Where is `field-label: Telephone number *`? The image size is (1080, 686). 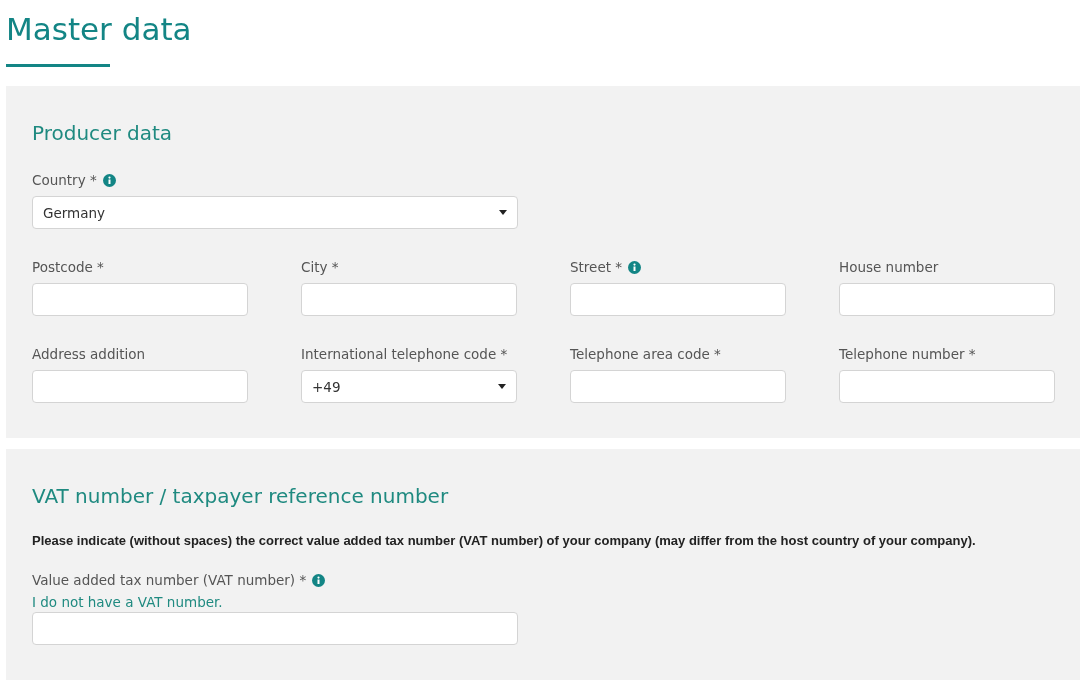
field-label: Telephone number * is located at coordinates (907, 354).